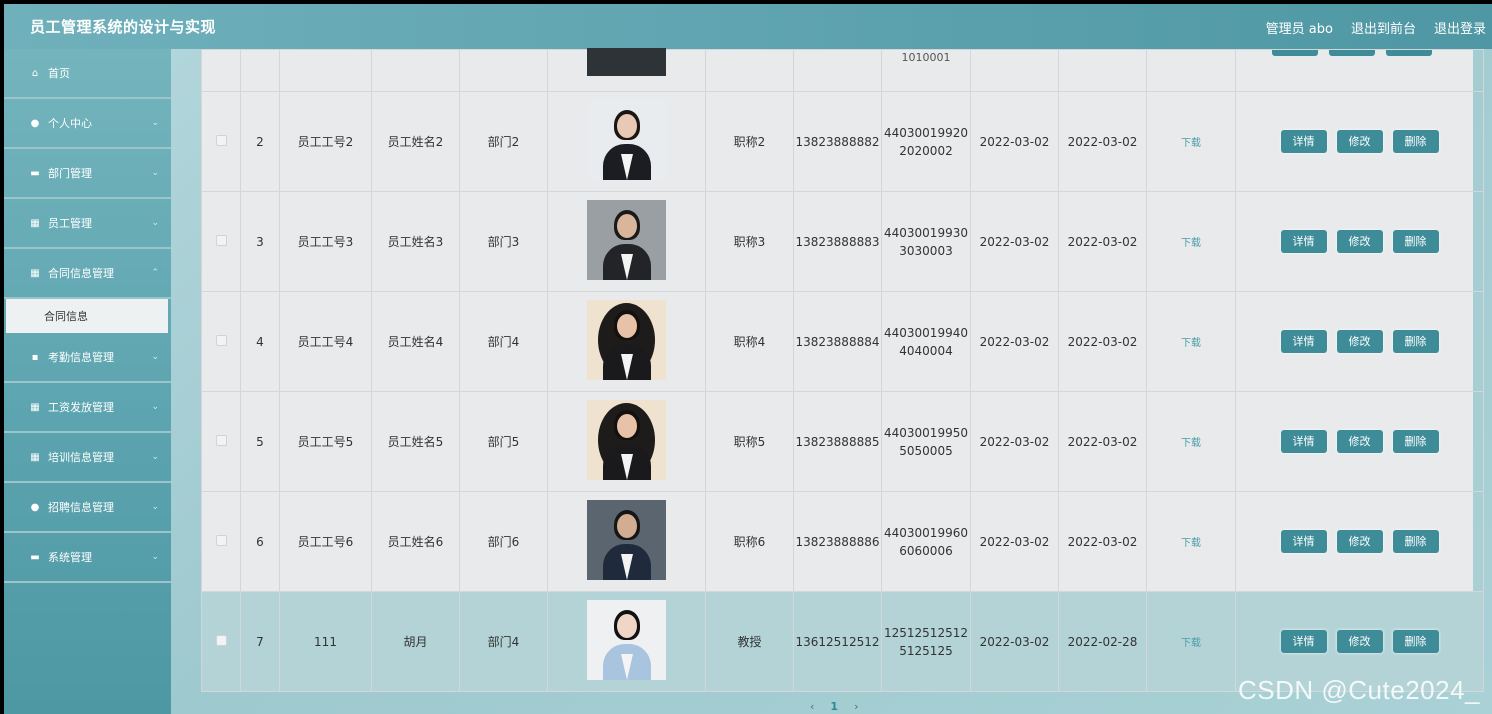  What do you see at coordinates (1299, 27) in the screenshot?
I see `admin-user-link: 管理员 abo` at bounding box center [1299, 27].